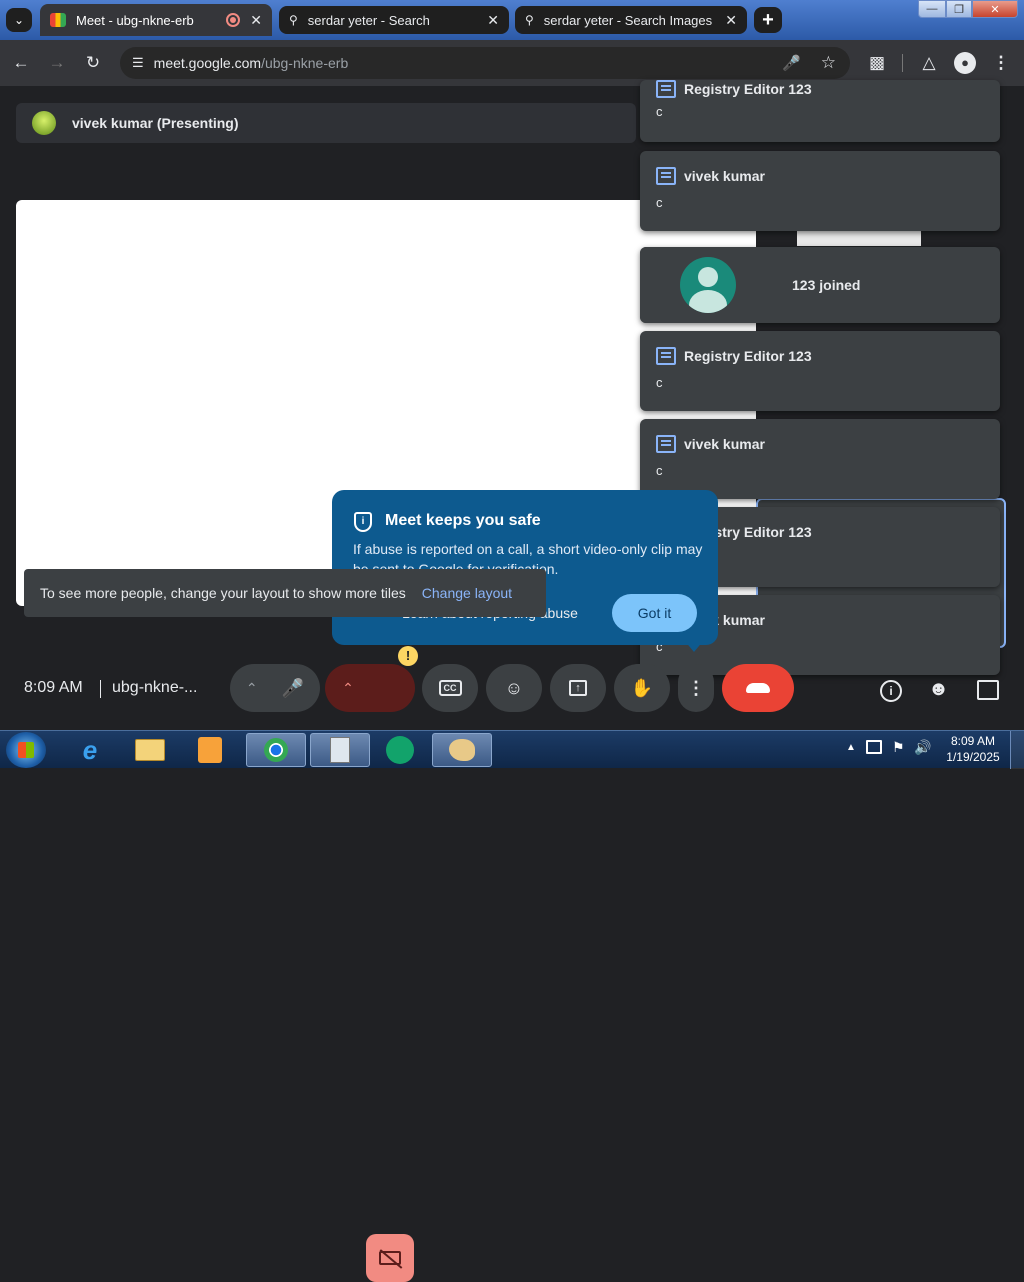 This screenshot has width=1024, height=1282. I want to click on reload-icon: ↻, so click(93, 63).